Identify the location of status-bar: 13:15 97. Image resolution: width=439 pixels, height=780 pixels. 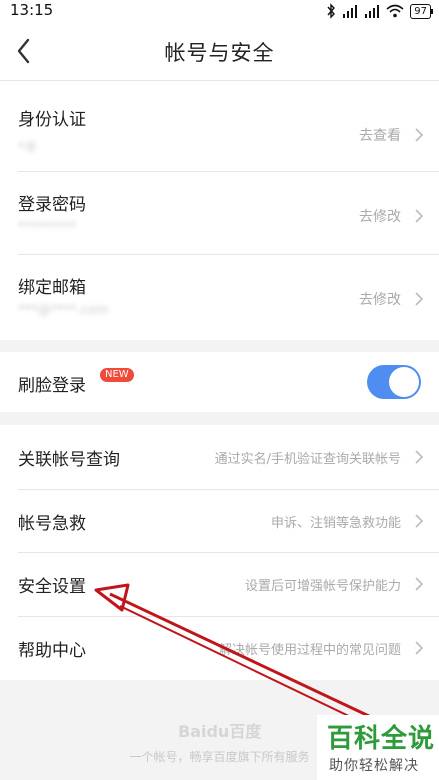
(219, 11).